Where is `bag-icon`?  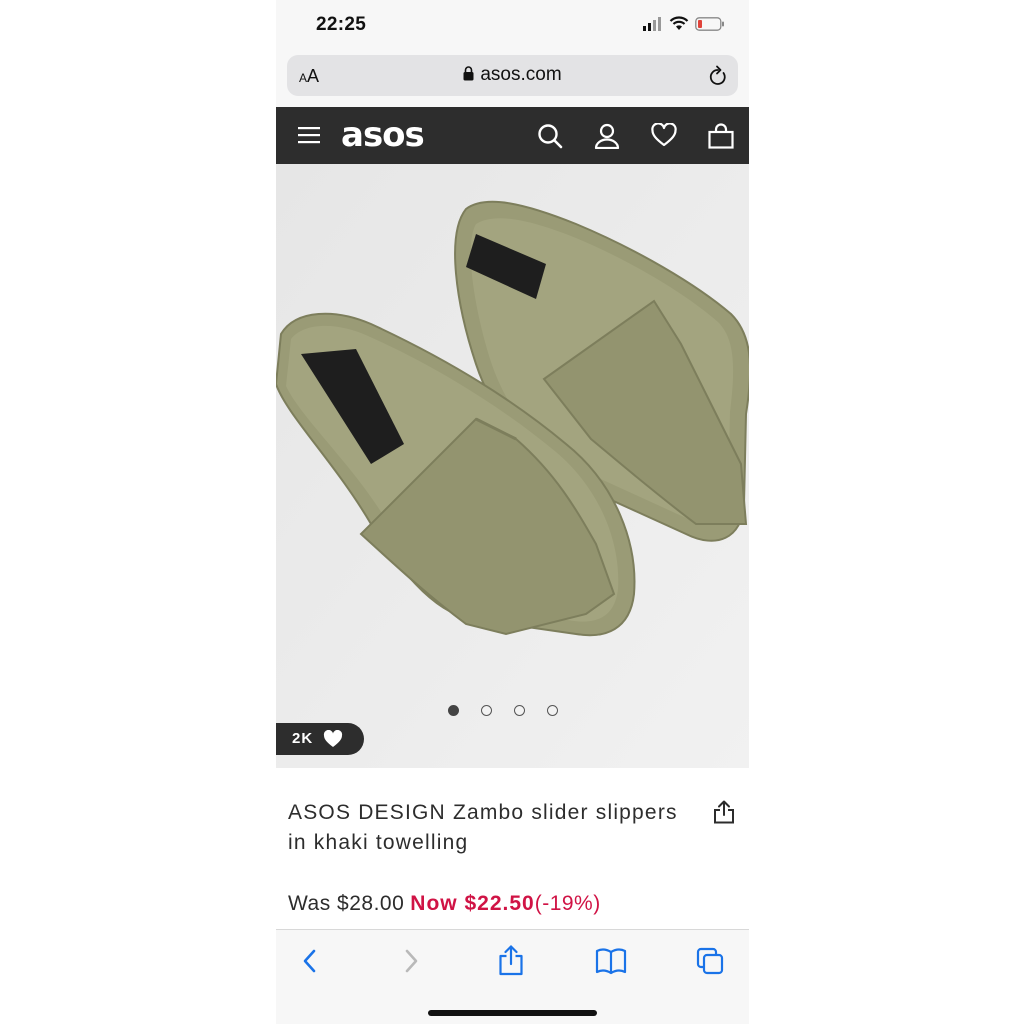 bag-icon is located at coordinates (721, 136).